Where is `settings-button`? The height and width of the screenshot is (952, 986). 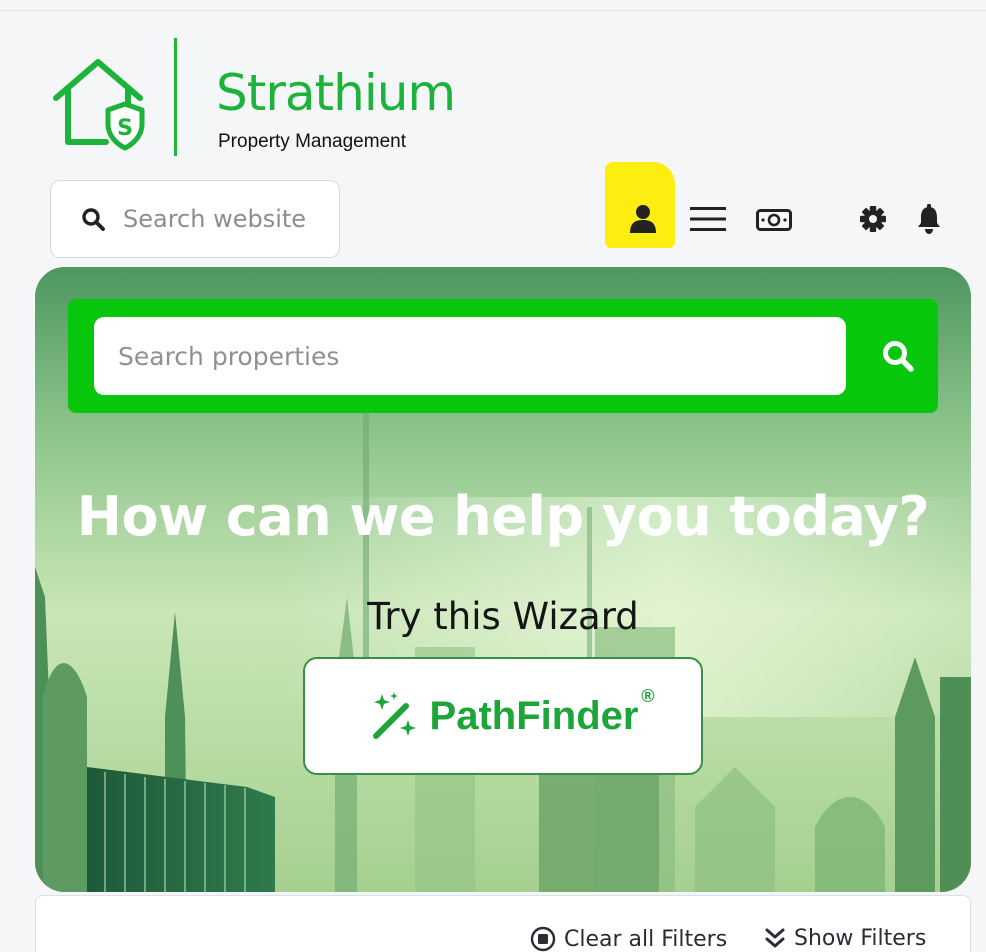
settings-button is located at coordinates (873, 219).